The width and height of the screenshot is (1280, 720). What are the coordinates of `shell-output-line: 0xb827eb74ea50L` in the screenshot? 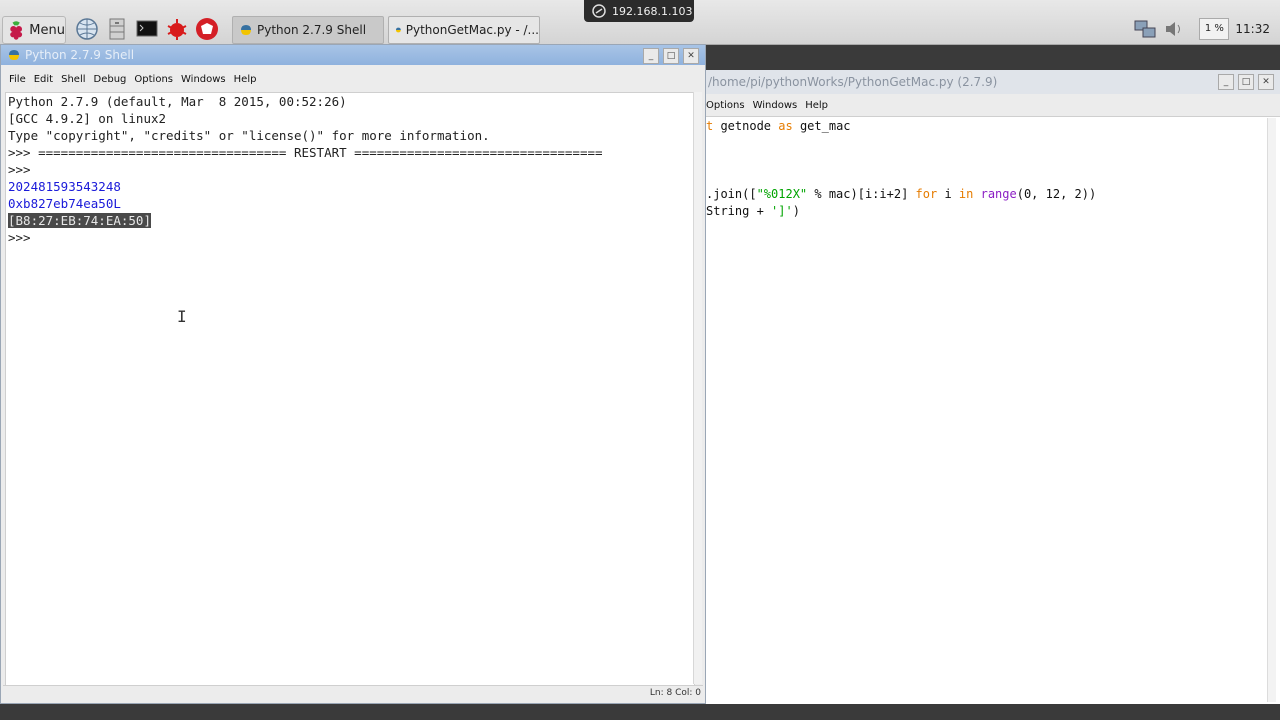 It's located at (64, 203).